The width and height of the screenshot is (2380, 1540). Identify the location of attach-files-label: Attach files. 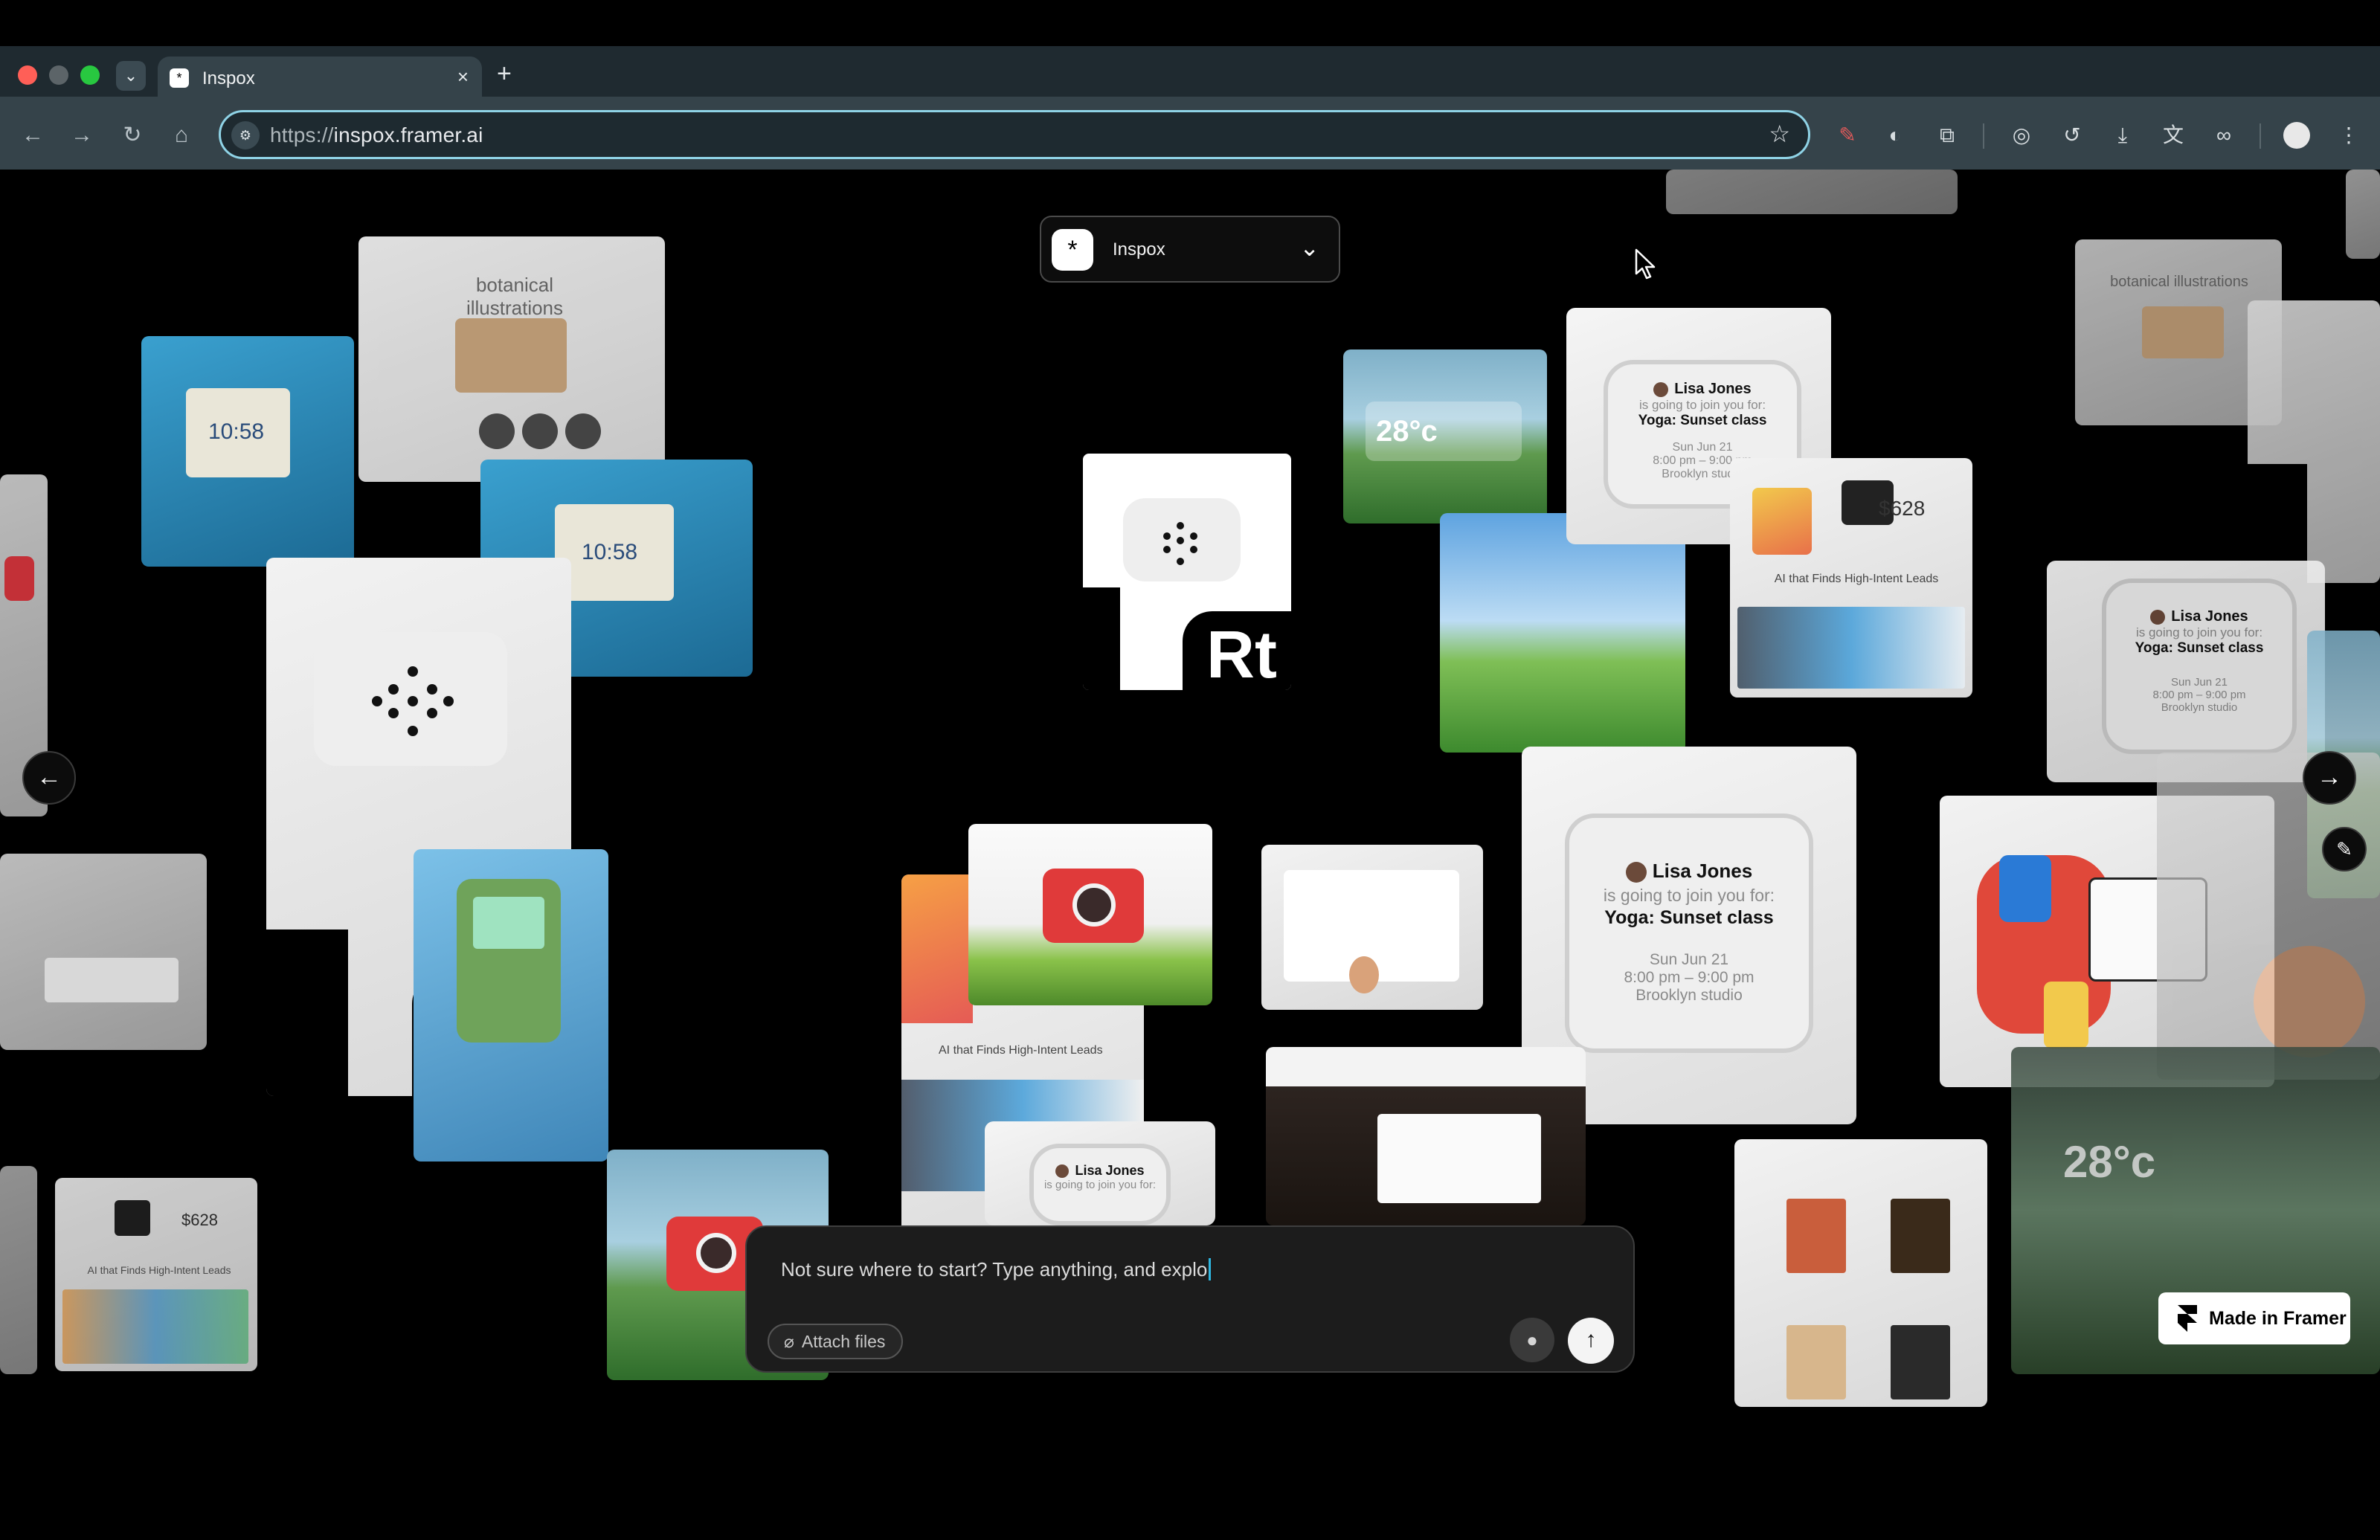
(844, 1341).